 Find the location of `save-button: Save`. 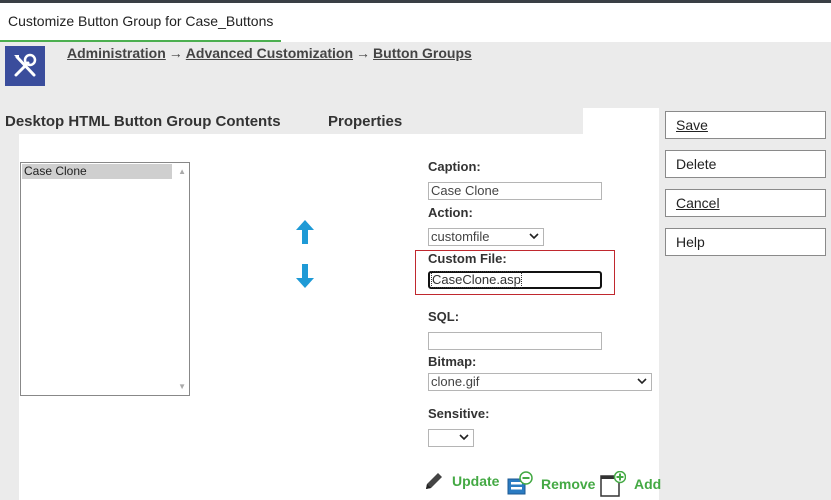

save-button: Save is located at coordinates (745, 125).